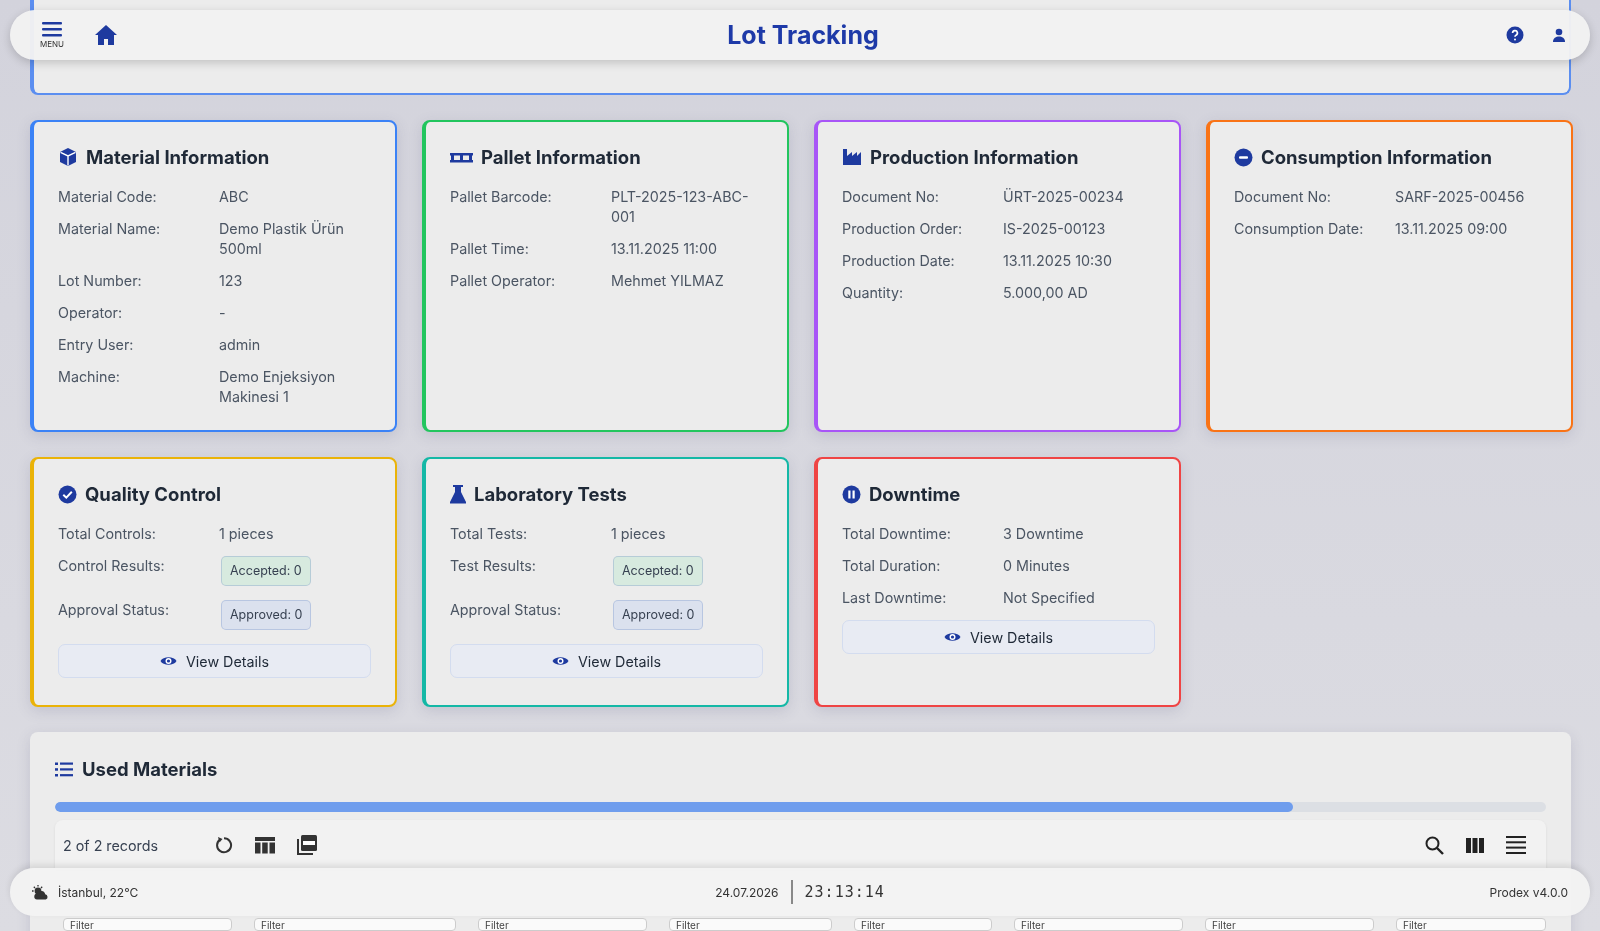 The width and height of the screenshot is (1600, 931). I want to click on field-label: Last Downtime:, so click(895, 598).